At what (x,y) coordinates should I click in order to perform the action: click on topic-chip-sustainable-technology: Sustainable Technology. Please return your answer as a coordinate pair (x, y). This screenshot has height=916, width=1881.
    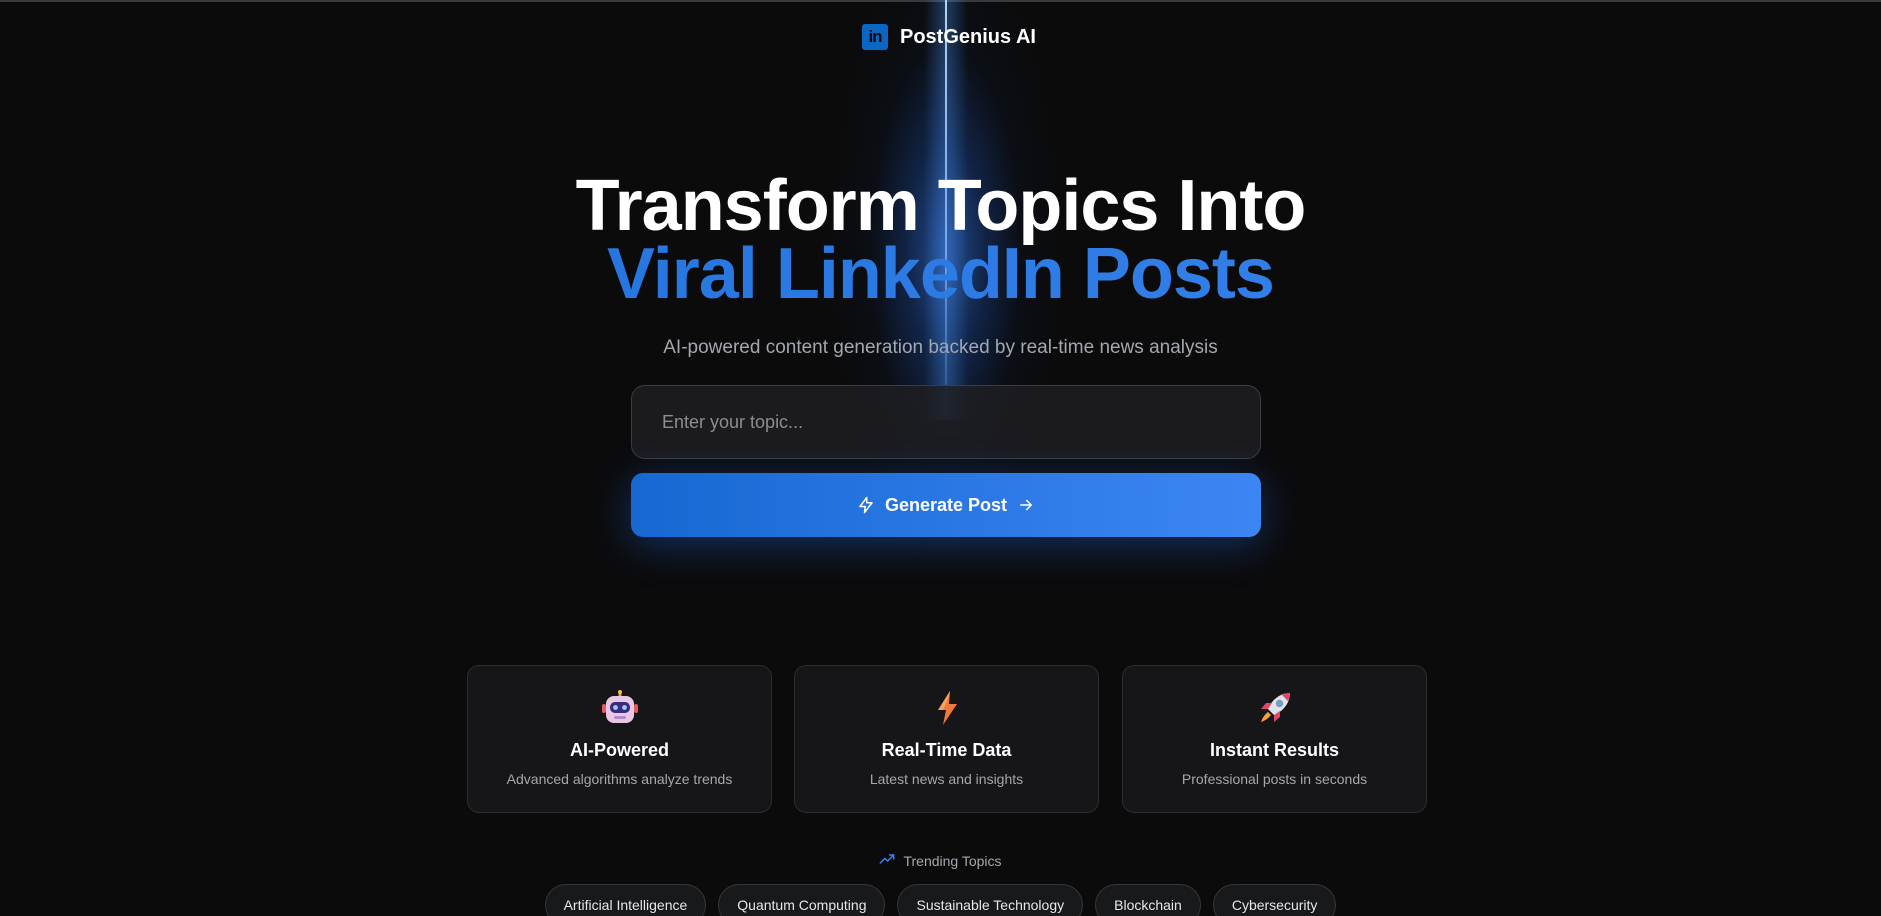
    Looking at the image, I should click on (990, 900).